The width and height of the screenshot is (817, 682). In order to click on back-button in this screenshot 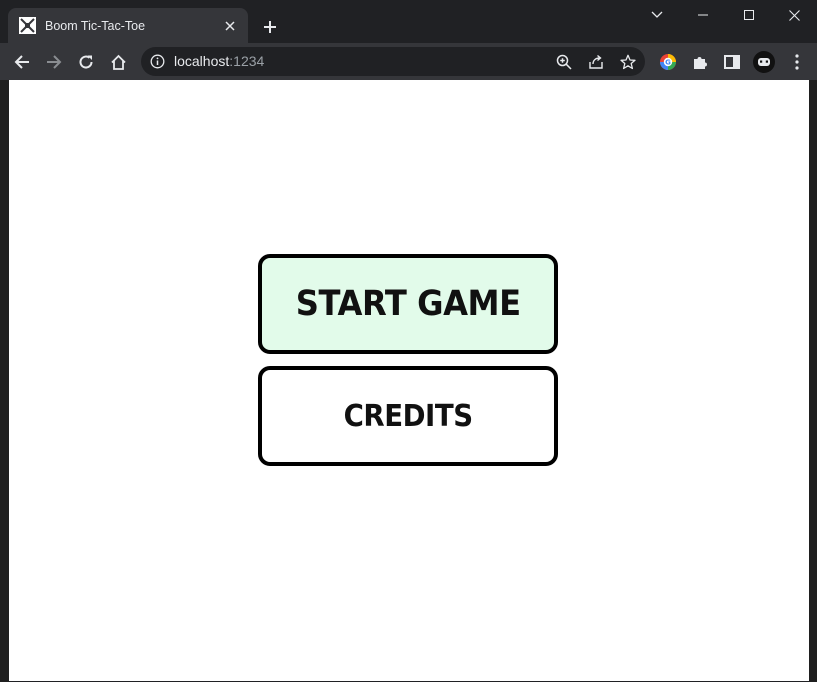, I will do `click(22, 62)`.